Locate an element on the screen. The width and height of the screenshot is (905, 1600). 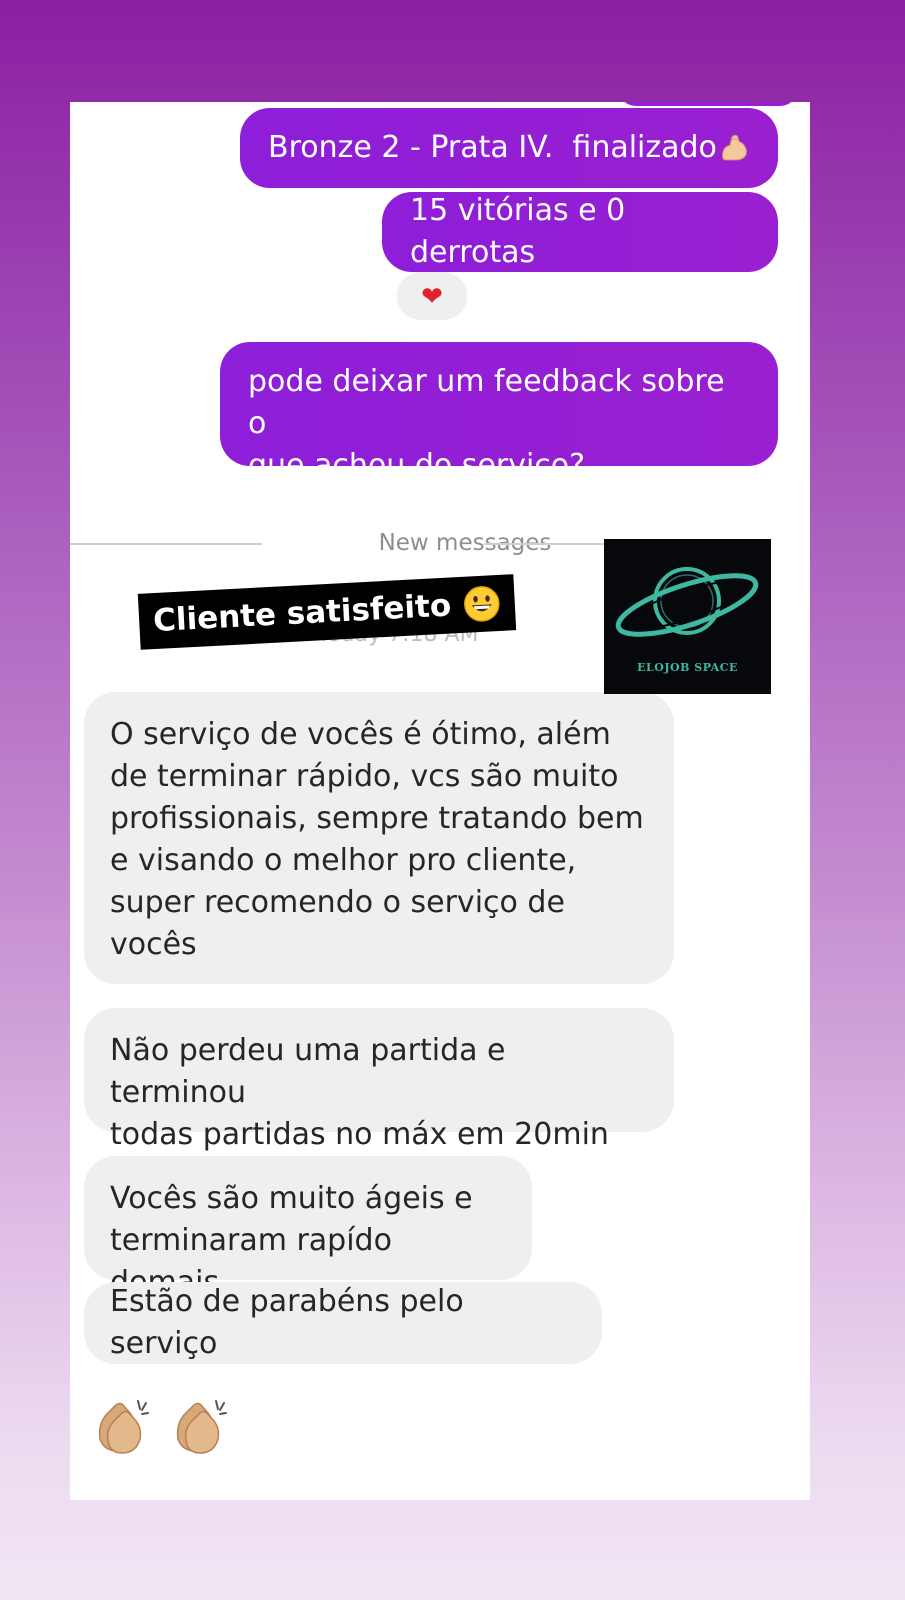
congrats-text: Estão de parabéns pelo serviço is located at coordinates (287, 1322).